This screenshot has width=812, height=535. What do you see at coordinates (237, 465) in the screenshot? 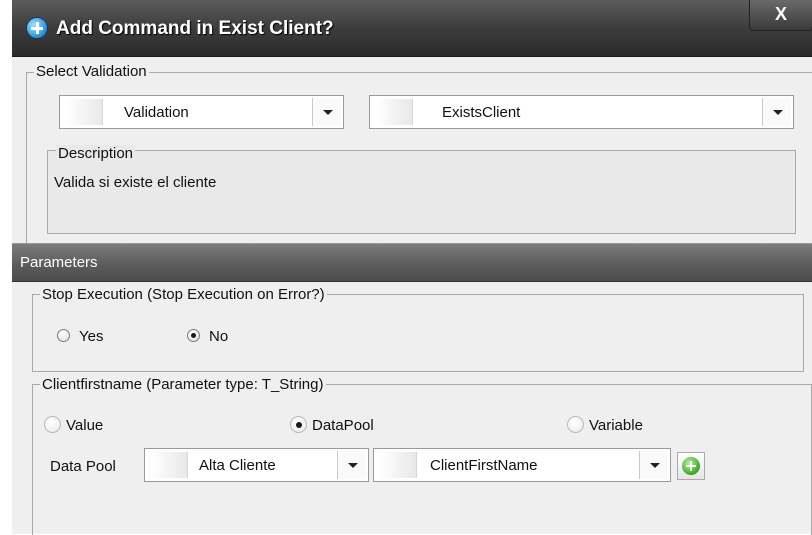
I see `data-pool-value: Alta Cliente` at bounding box center [237, 465].